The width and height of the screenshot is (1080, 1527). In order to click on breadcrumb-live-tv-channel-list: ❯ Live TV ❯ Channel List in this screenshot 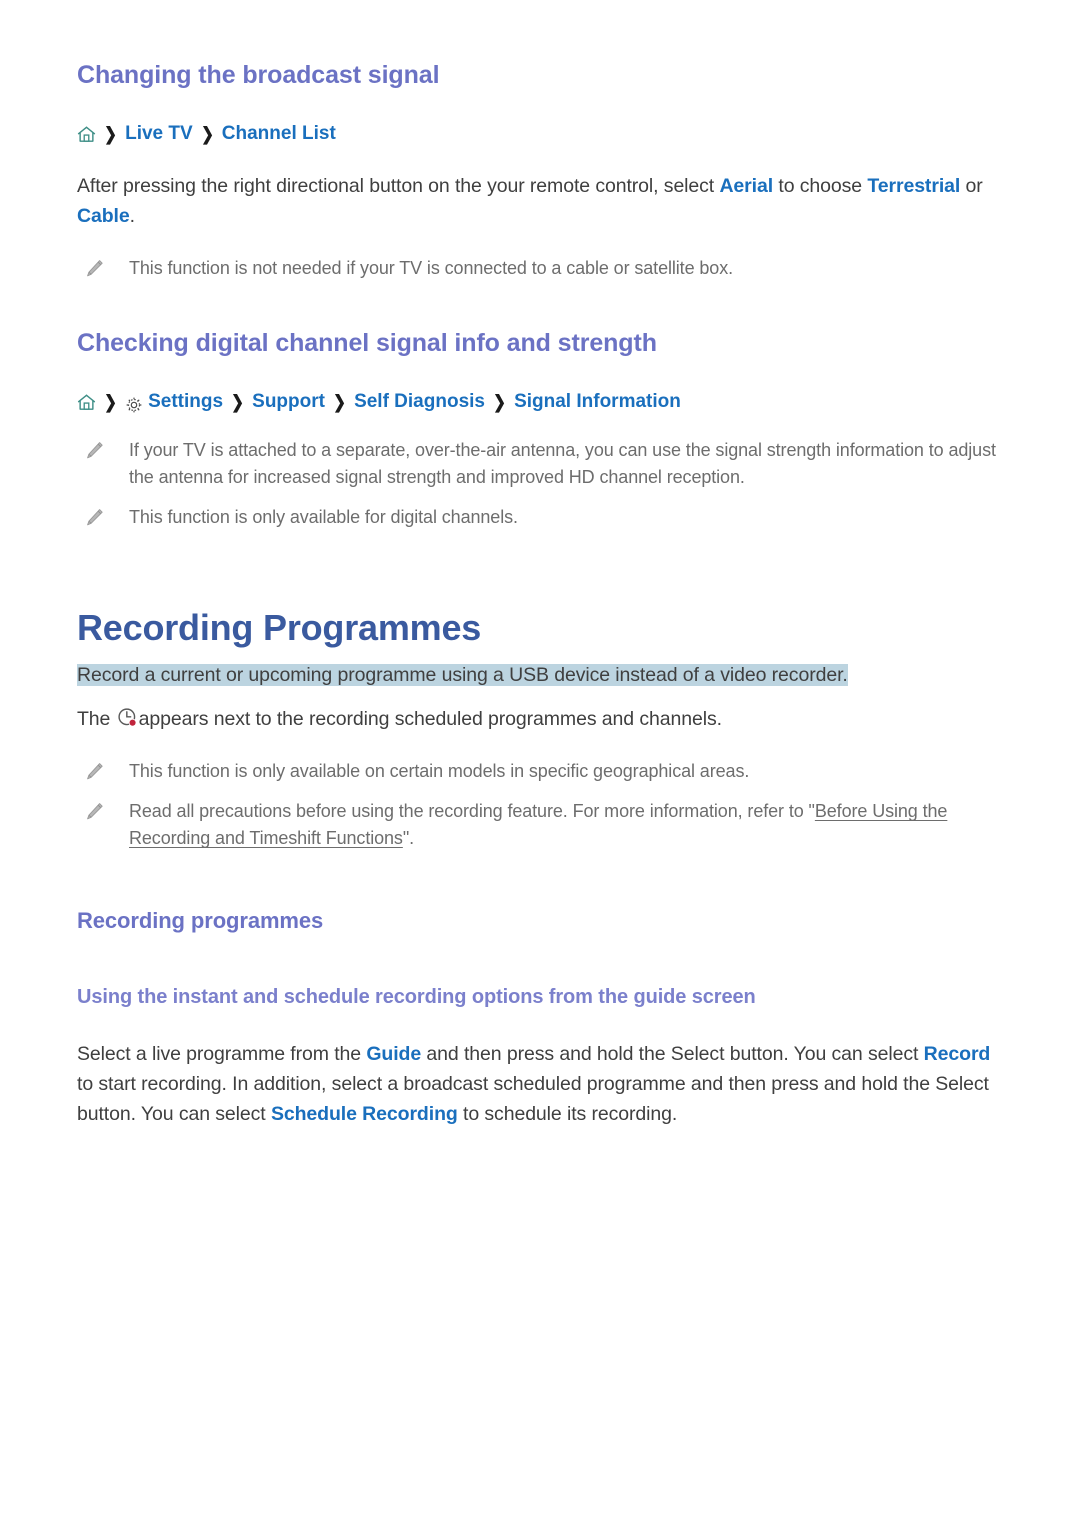, I will do `click(542, 133)`.